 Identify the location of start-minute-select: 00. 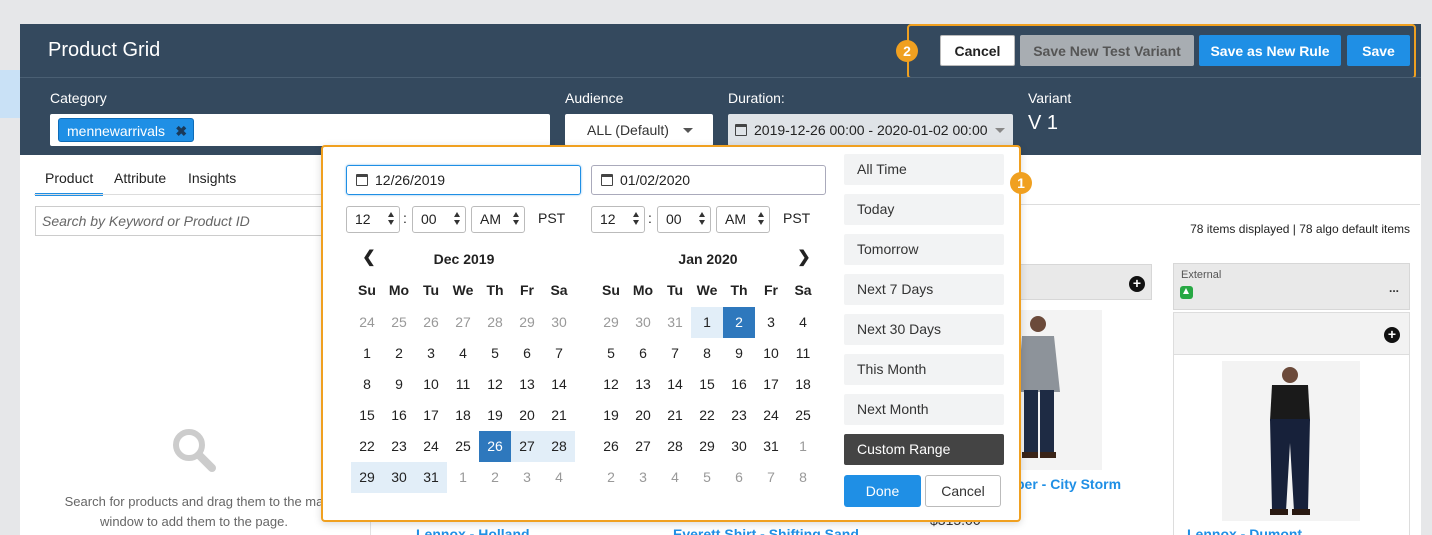
(439, 219).